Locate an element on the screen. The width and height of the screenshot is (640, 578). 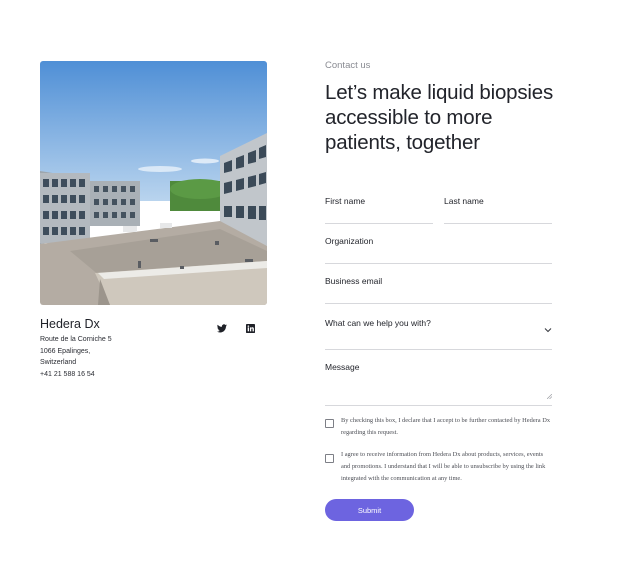
email-field: Business email is located at coordinates (438, 290).